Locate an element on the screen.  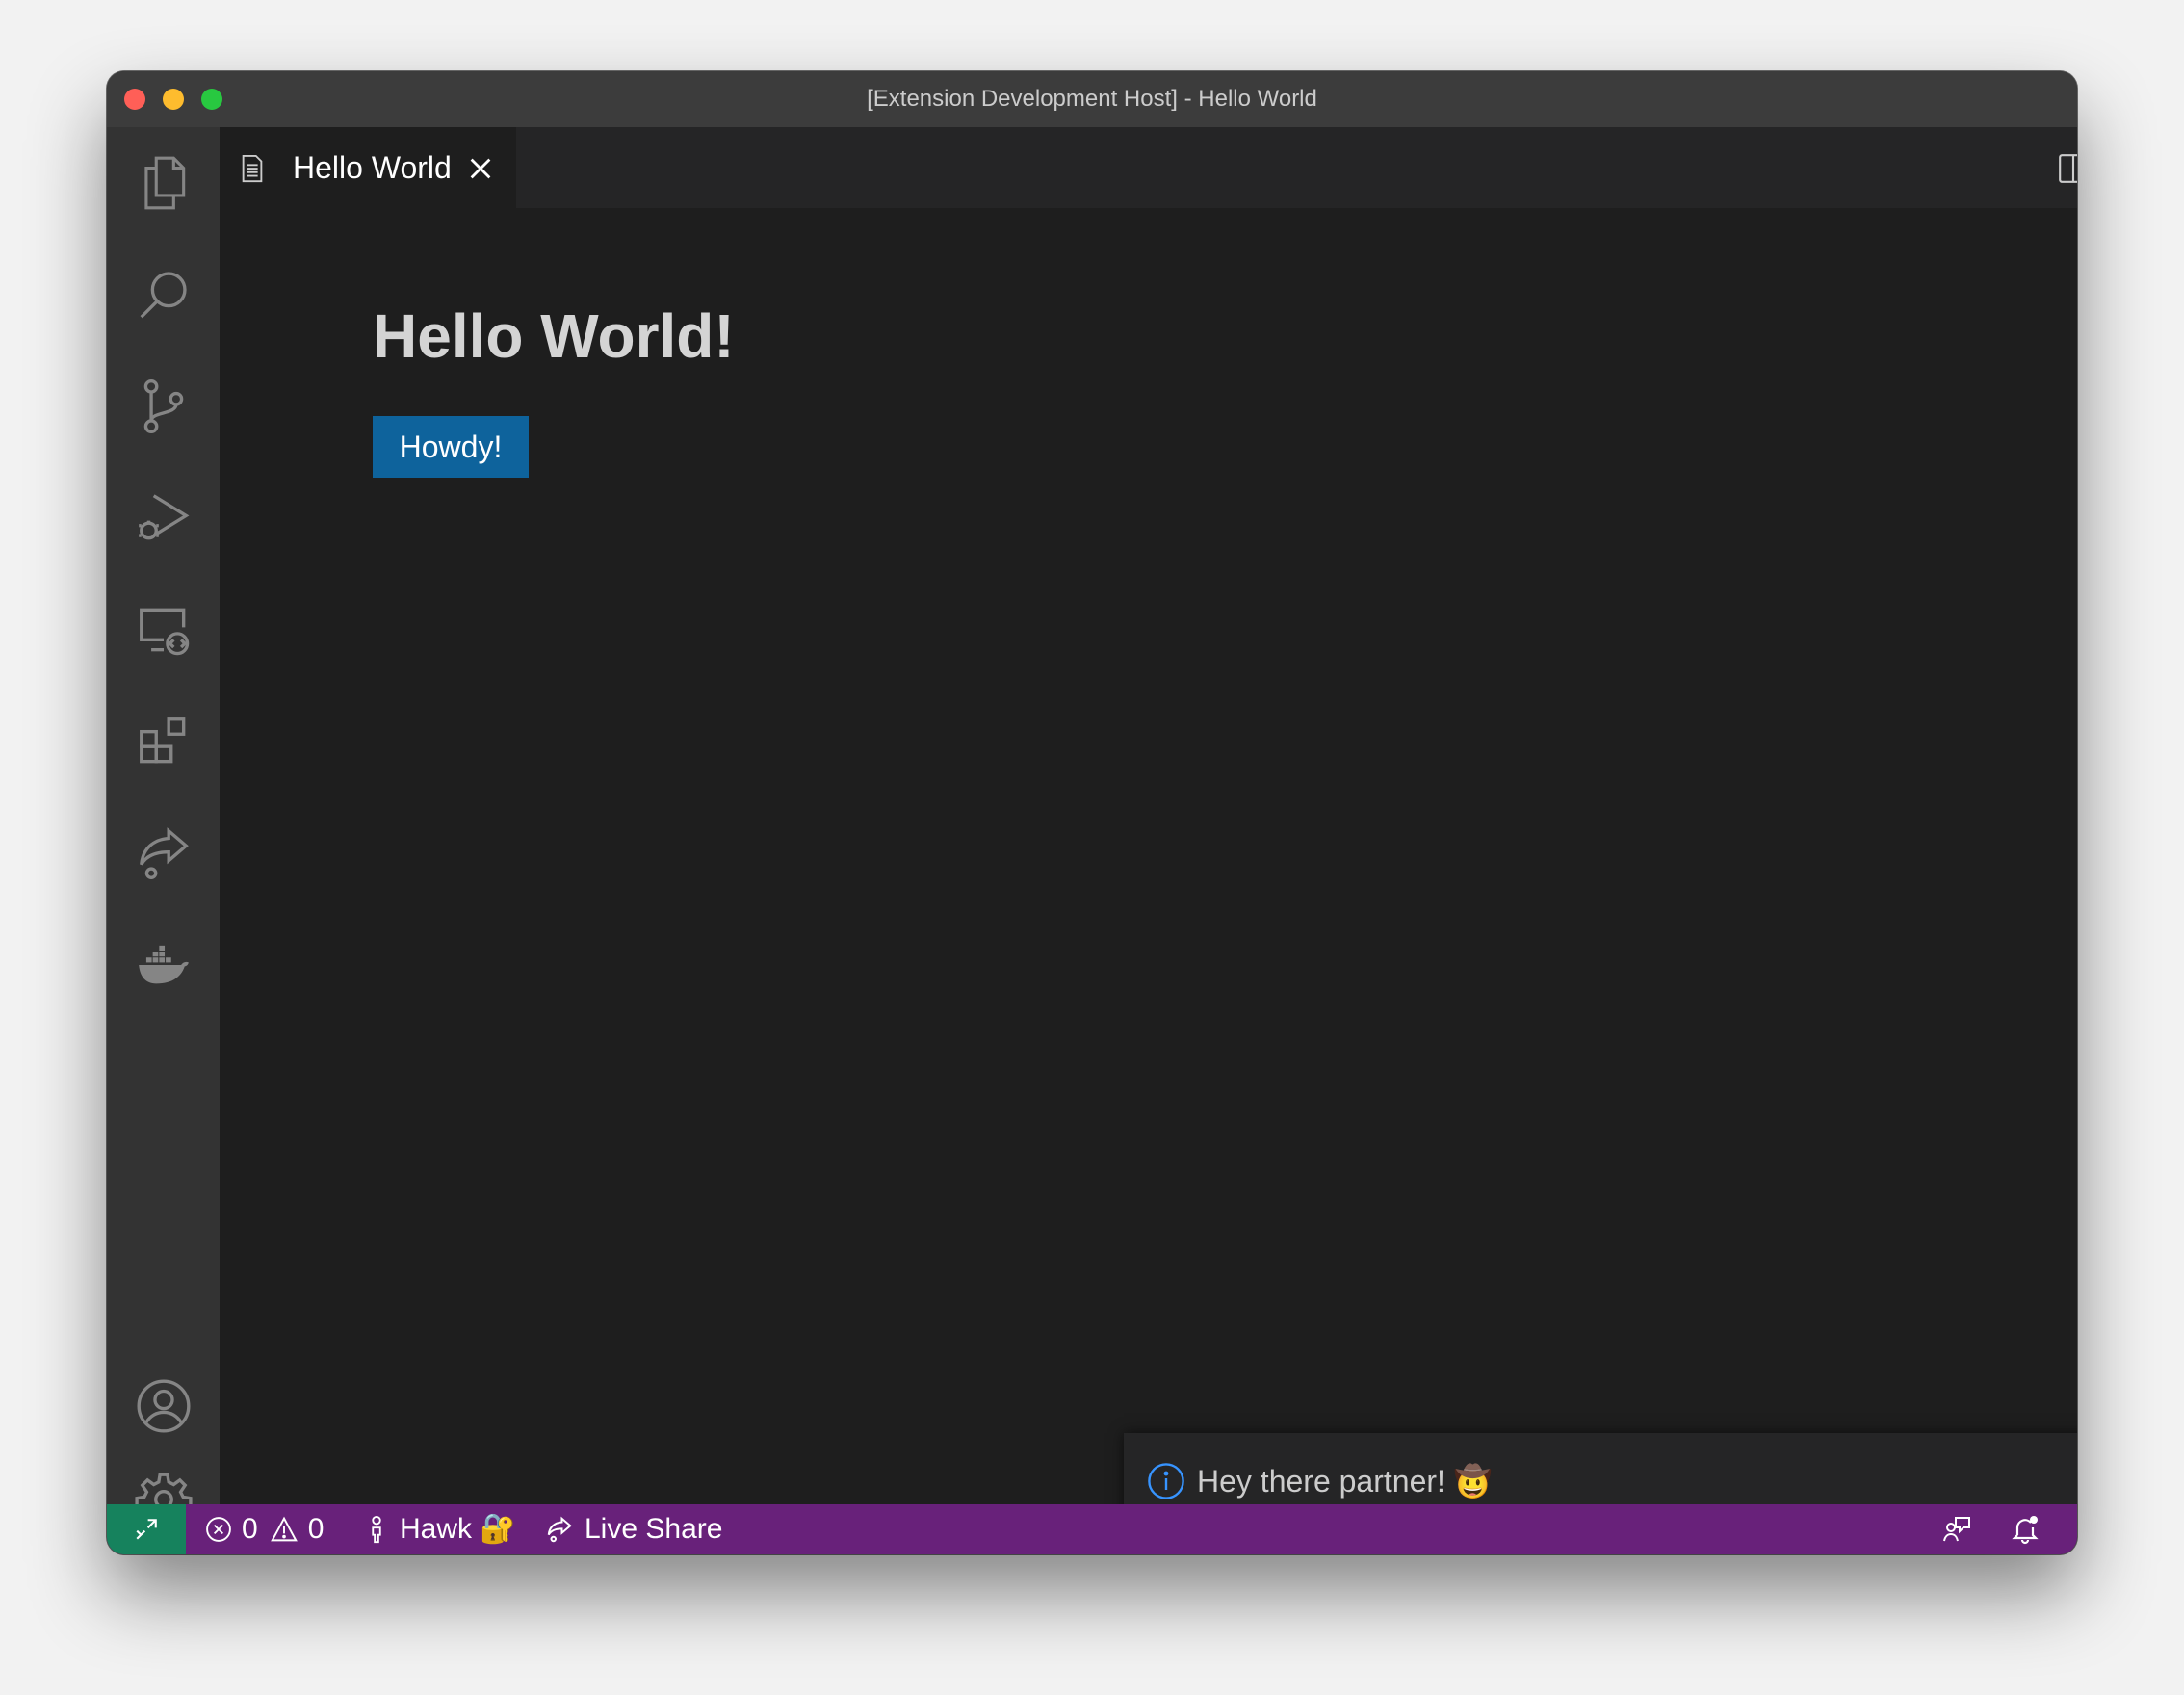
user-name: Hawk 🔐 is located at coordinates (458, 1529).